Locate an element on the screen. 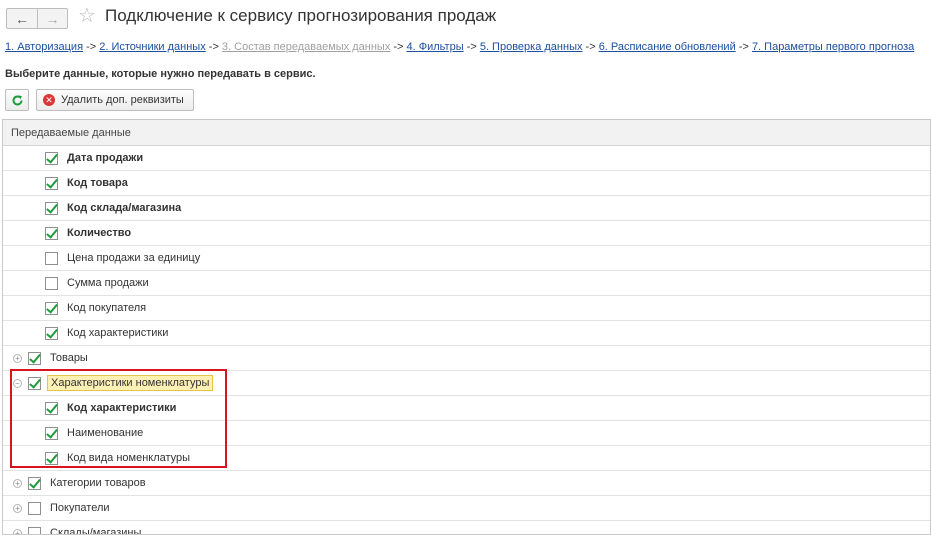  table-row: + Товары is located at coordinates (466, 358).